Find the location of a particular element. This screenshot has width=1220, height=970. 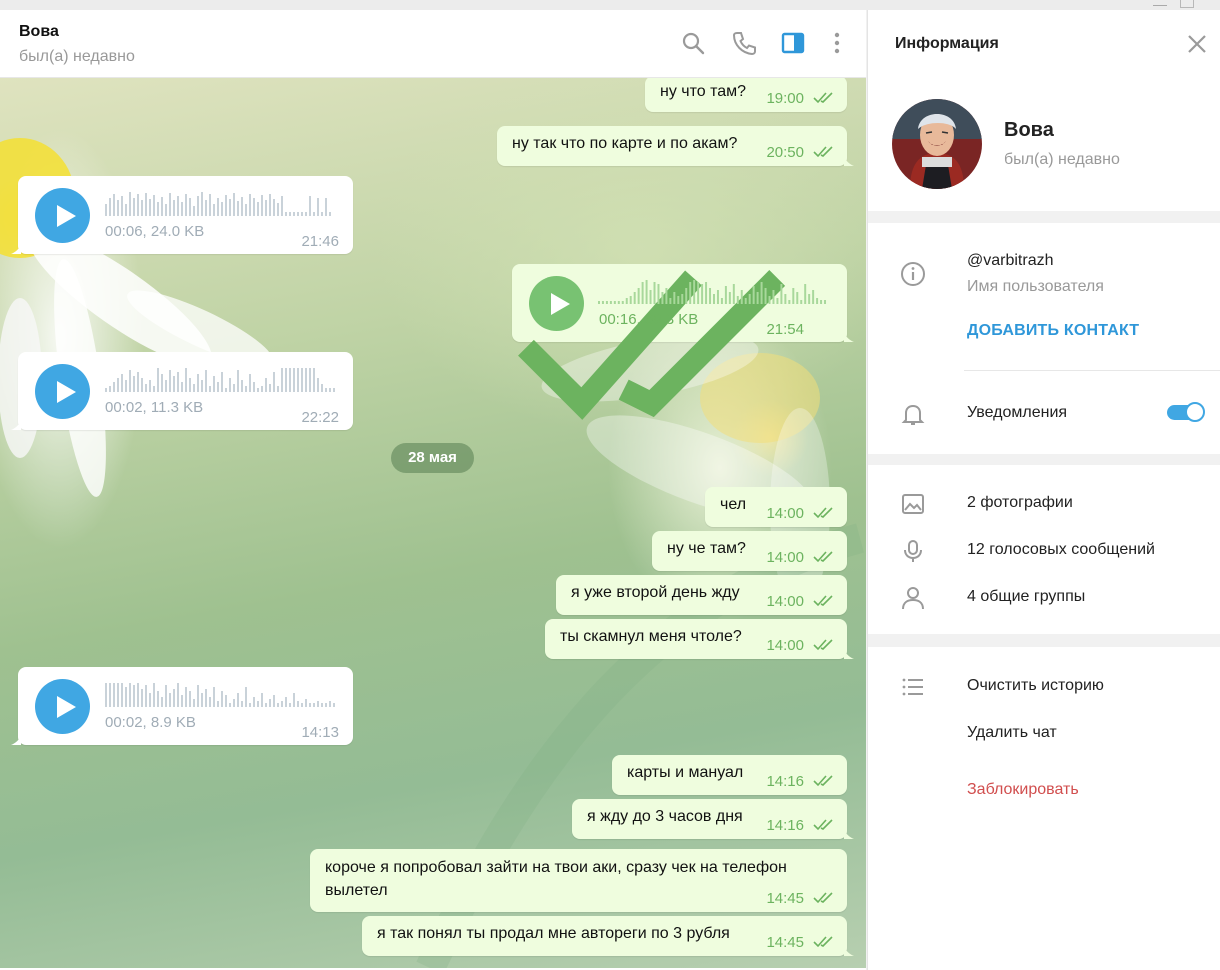

message-bubble-outgoing: я жду до 3 часов дня 14:16 is located at coordinates (713, 819).